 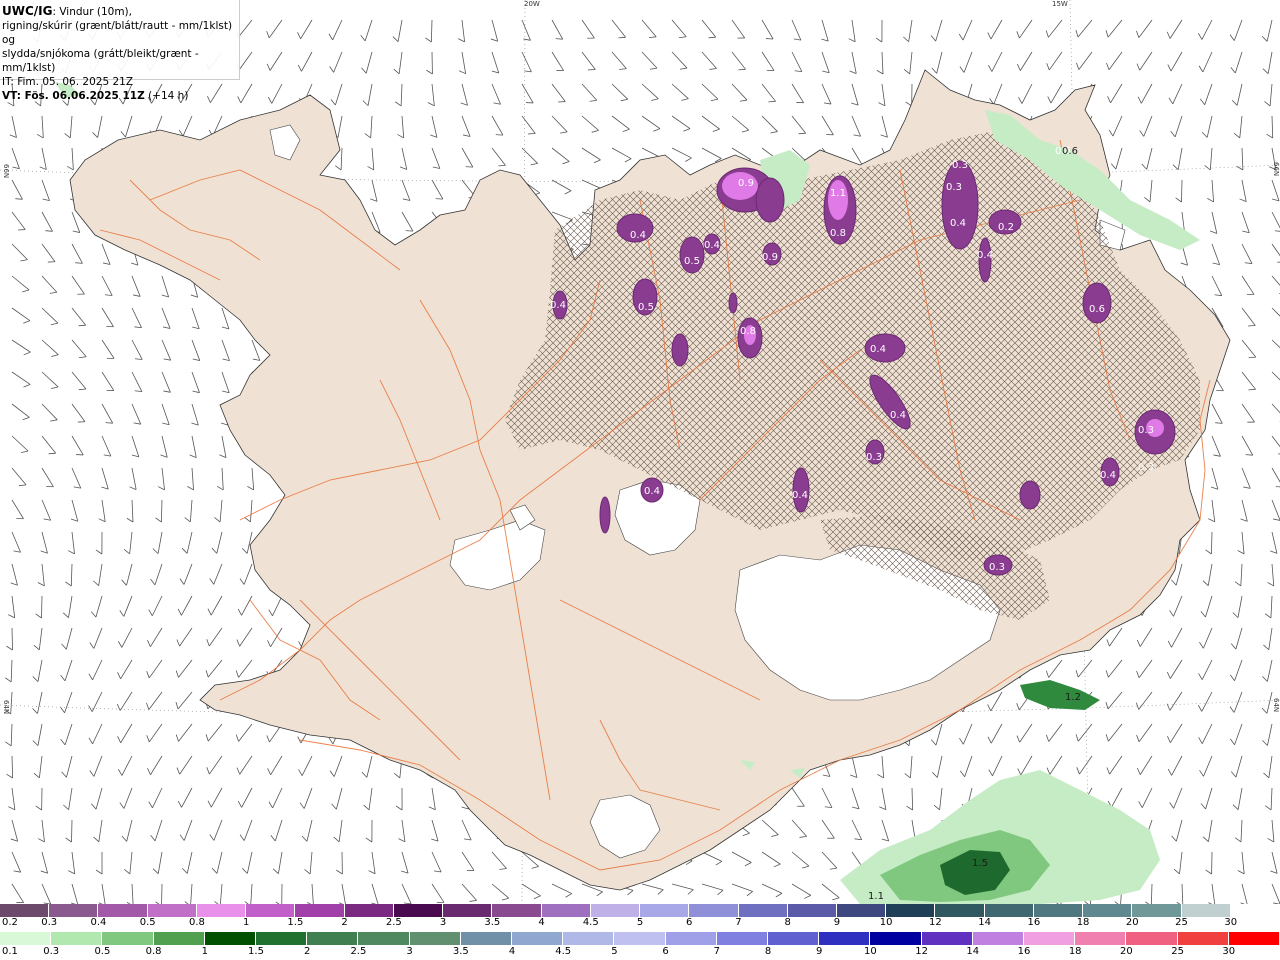 I want to click on colorbar-label: 10, so click(x=870, y=951).